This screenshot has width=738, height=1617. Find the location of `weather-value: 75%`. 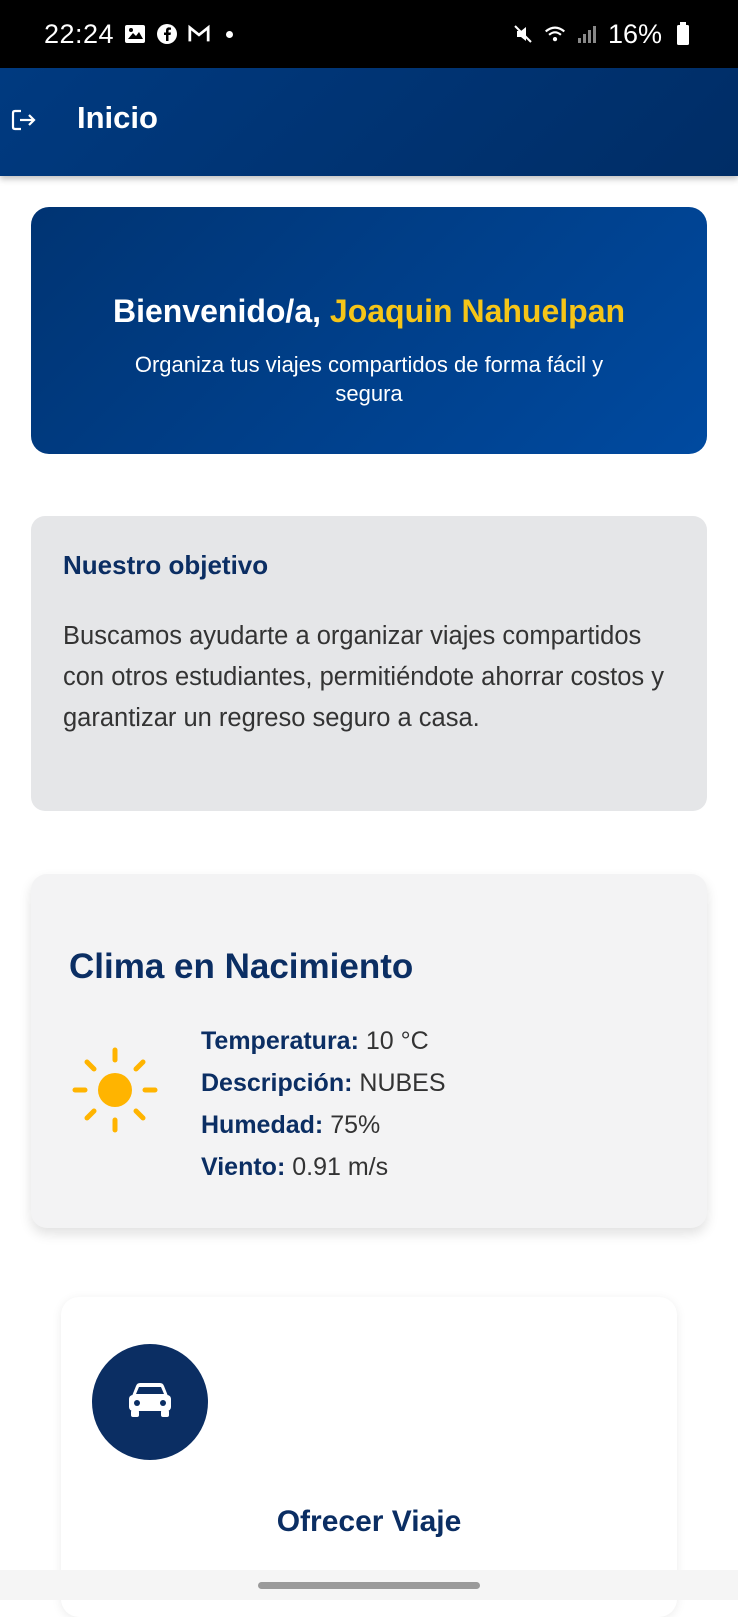

weather-value: 75% is located at coordinates (355, 1125).